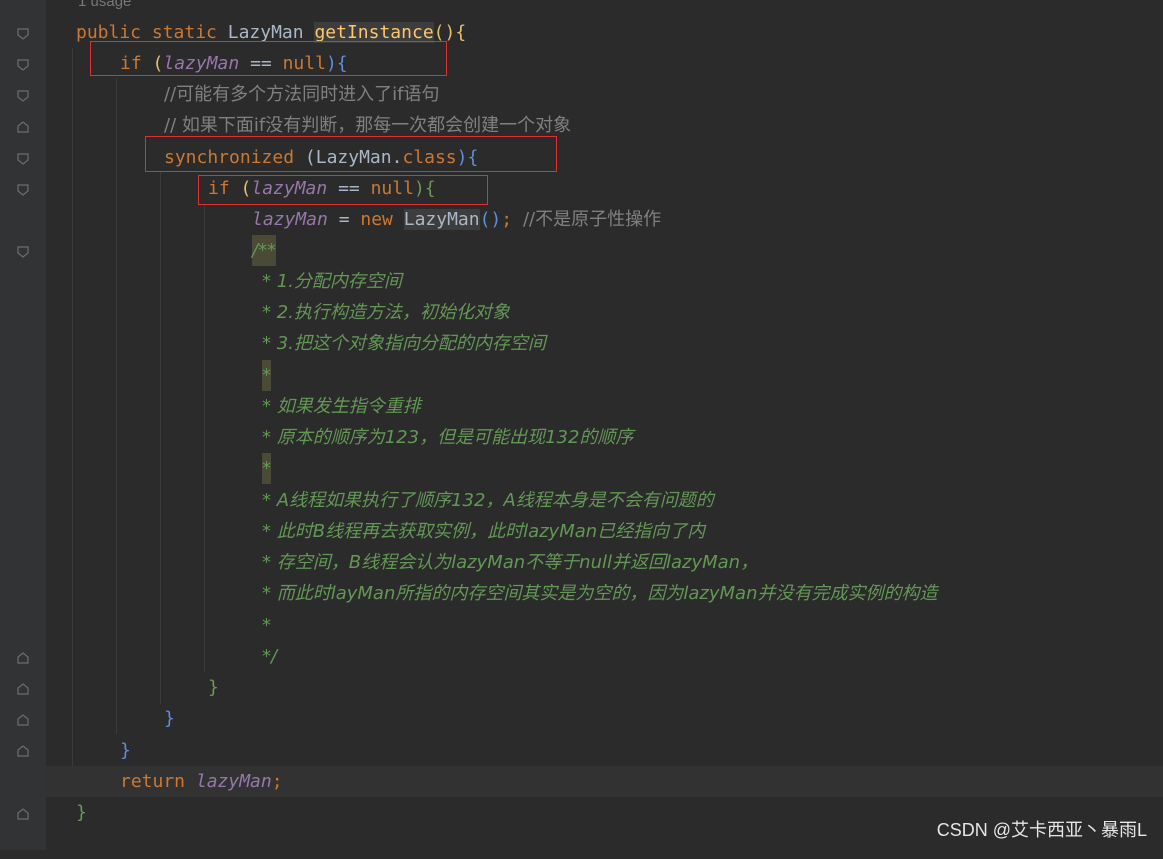 This screenshot has width=1163, height=859. What do you see at coordinates (104, 8) in the screenshot?
I see `usage-hint: 1 usage` at bounding box center [104, 8].